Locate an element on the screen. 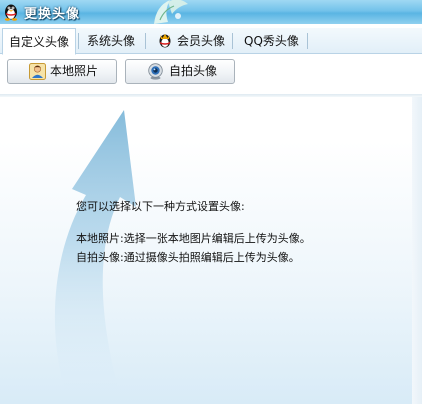 This screenshot has width=422, height=404. window-title: 更换头像 is located at coordinates (52, 14).